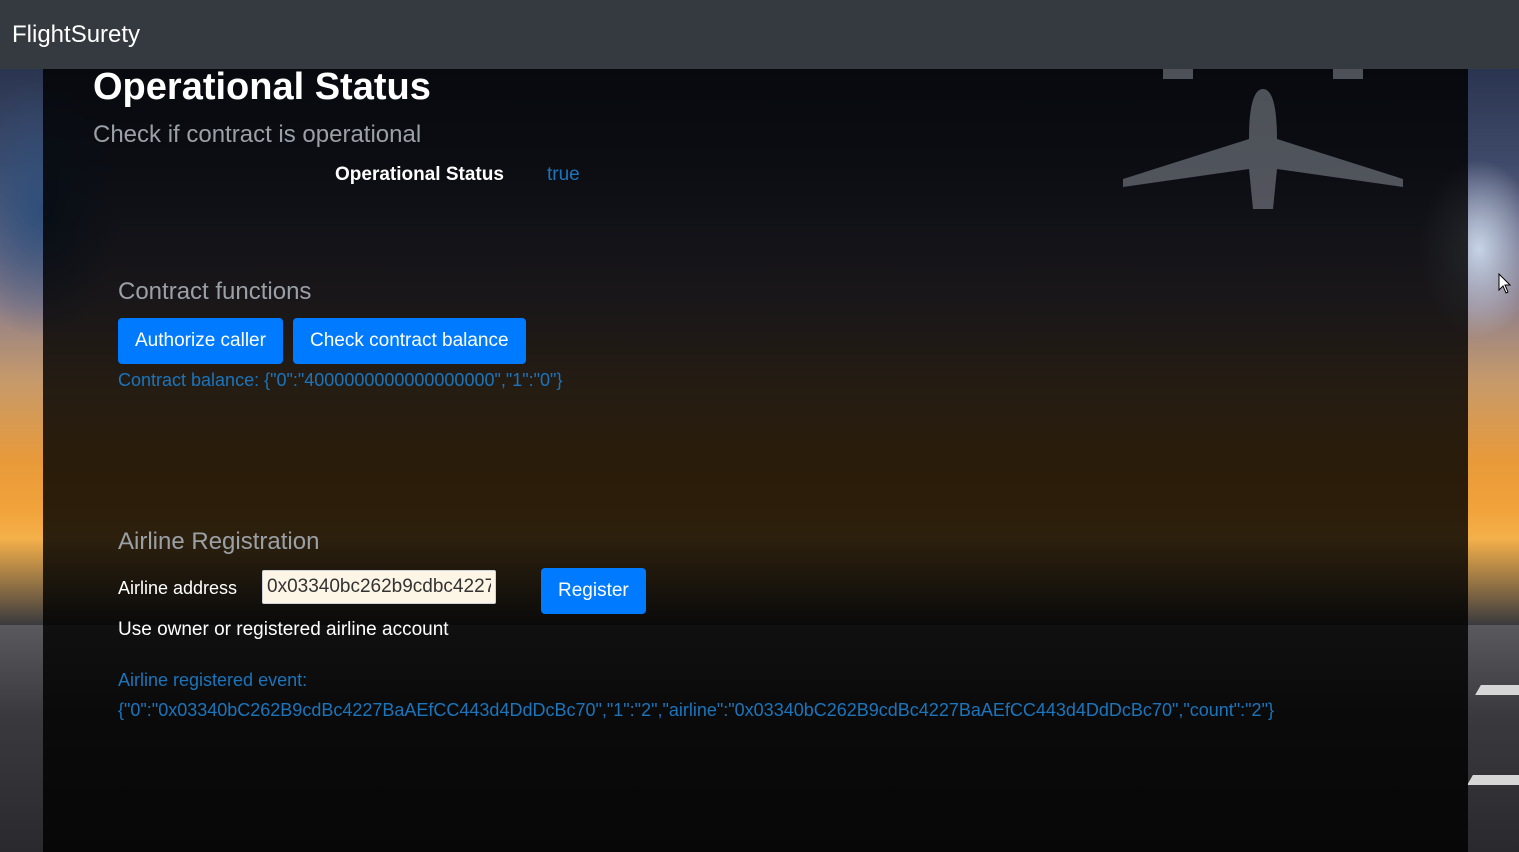  I want to click on airline-address-input, so click(379, 587).